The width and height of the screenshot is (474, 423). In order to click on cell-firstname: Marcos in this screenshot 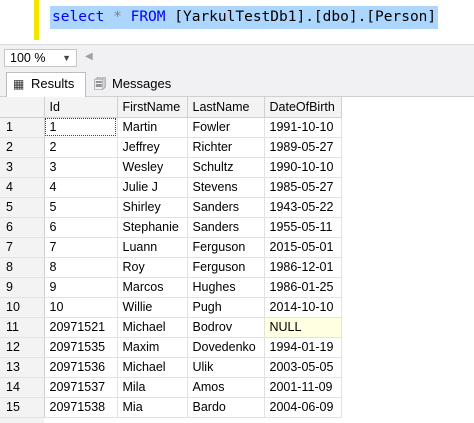, I will do `click(152, 287)`.